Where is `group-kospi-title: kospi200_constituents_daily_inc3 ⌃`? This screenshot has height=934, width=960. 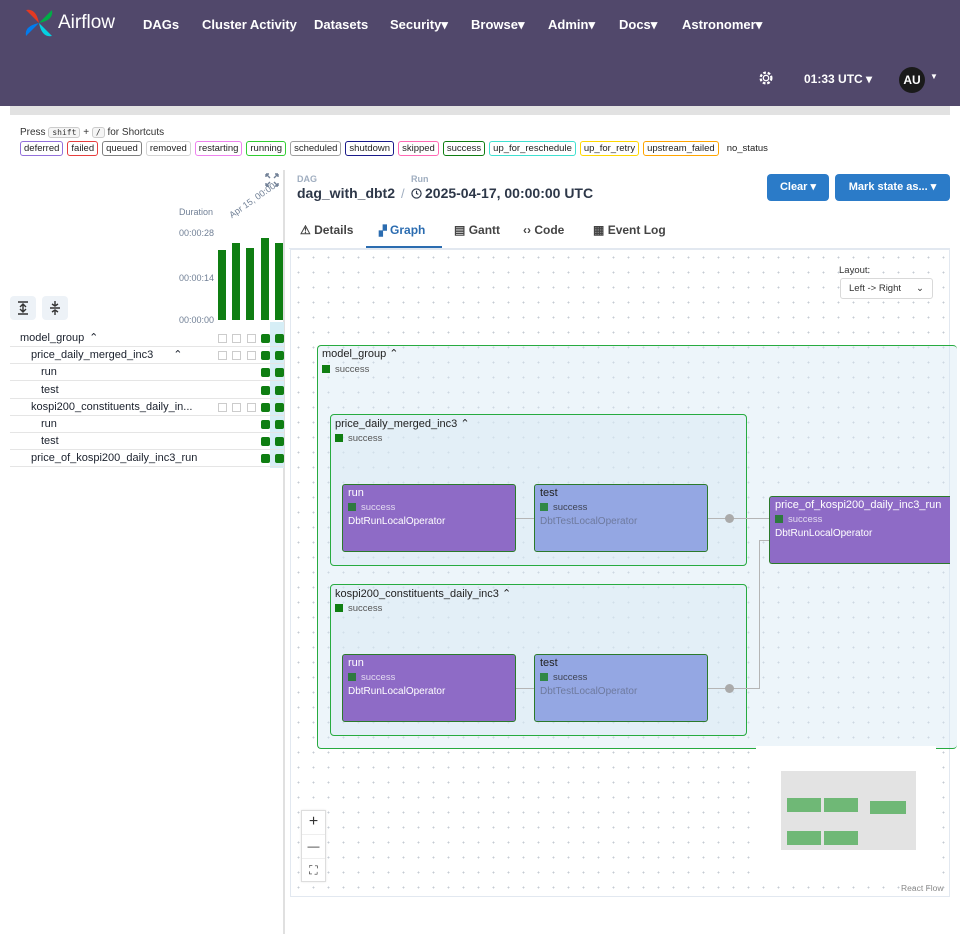 group-kospi-title: kospi200_constituents_daily_inc3 ⌃ is located at coordinates (423, 593).